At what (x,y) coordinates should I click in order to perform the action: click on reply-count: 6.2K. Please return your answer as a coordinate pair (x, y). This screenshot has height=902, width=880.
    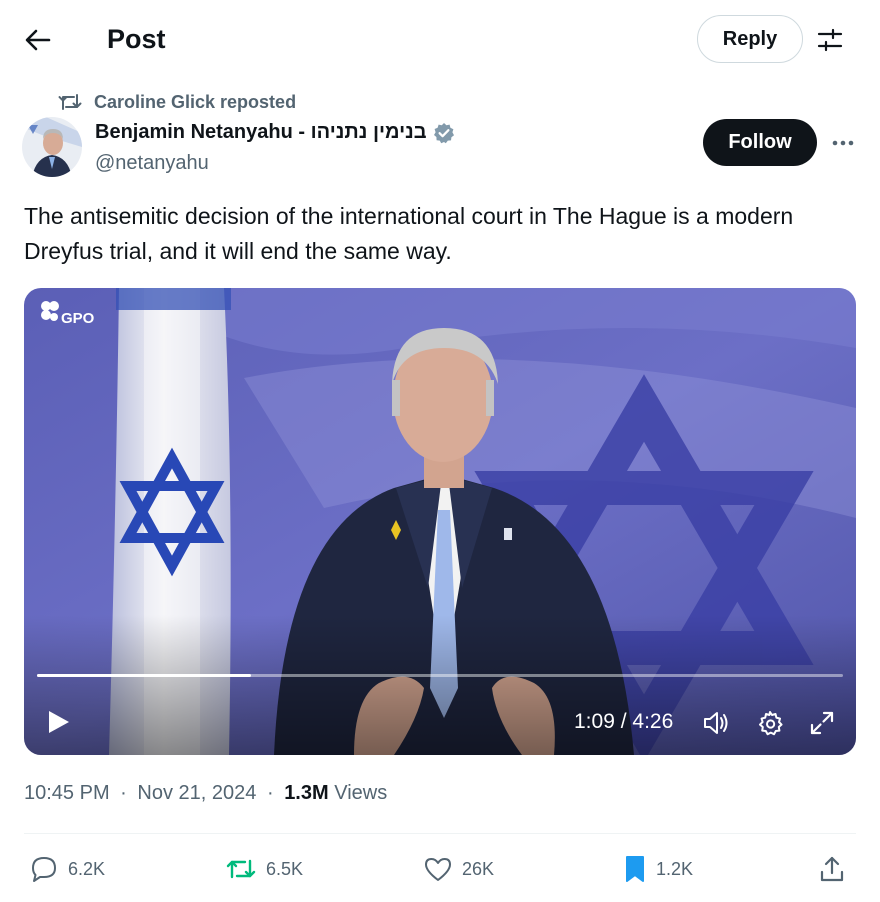
    Looking at the image, I should click on (87, 868).